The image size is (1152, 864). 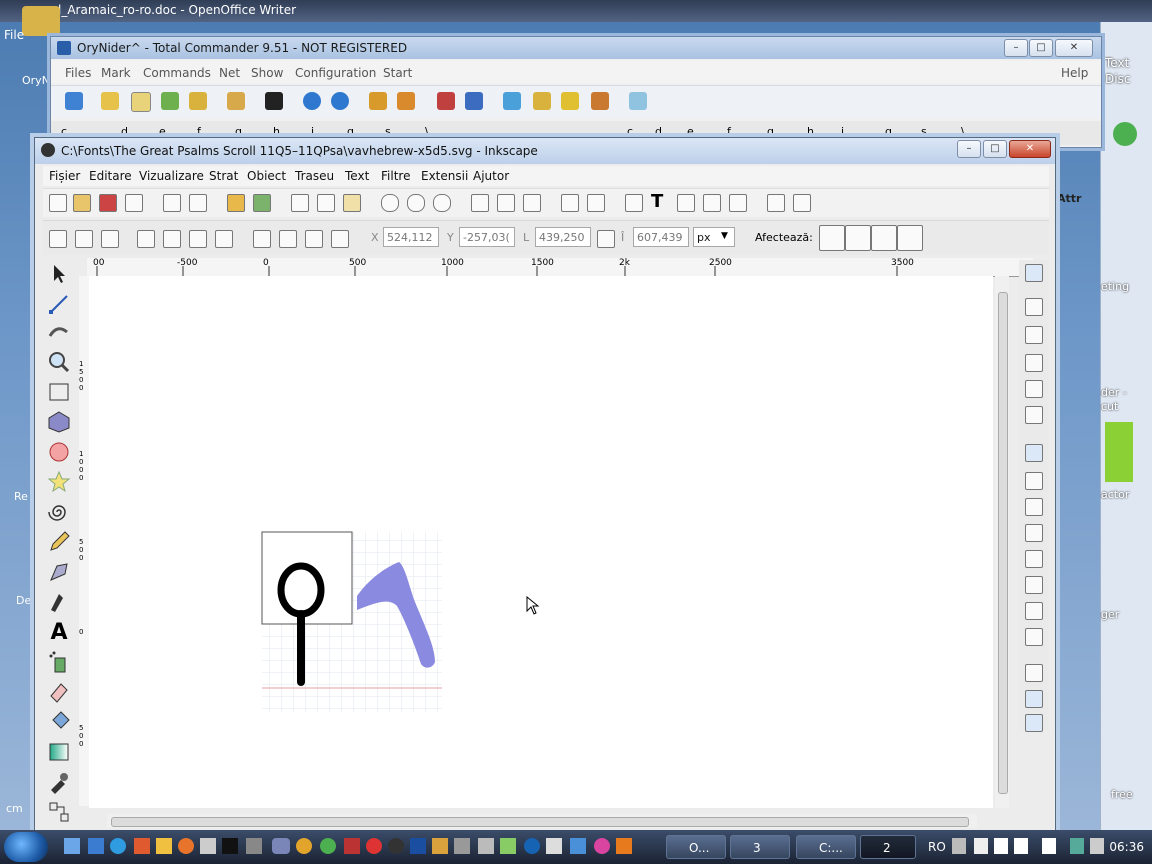 I want to click on undo-icon, so click(x=236, y=203).